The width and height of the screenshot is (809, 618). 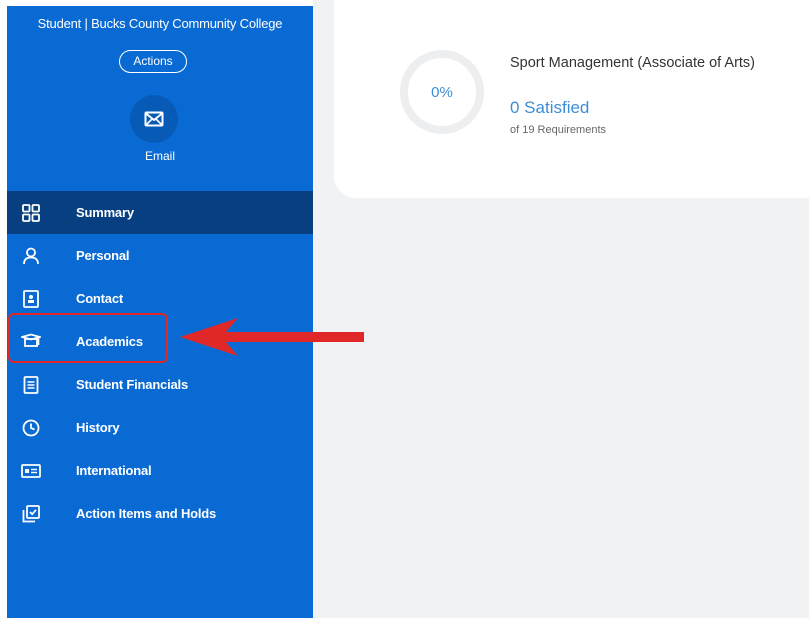 What do you see at coordinates (272, 337) in the screenshot?
I see `red-arrow-annotation` at bounding box center [272, 337].